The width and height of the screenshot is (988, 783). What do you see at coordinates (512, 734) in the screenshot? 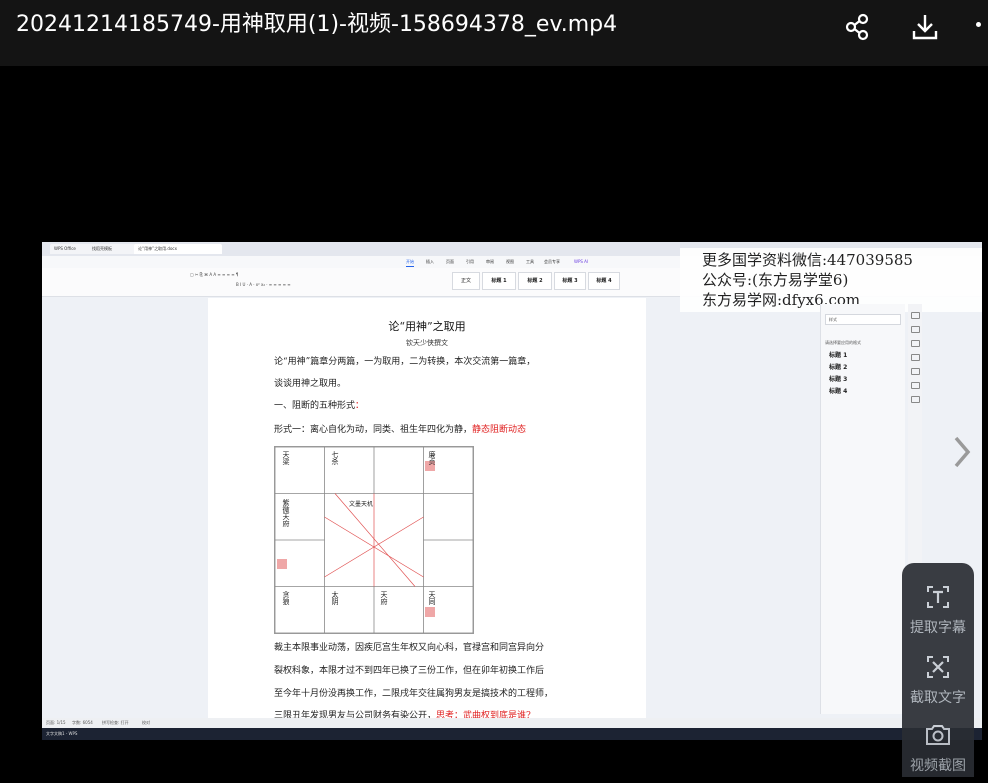
I see `windows-taskbar: 文字文稿1 - WPS` at bounding box center [512, 734].